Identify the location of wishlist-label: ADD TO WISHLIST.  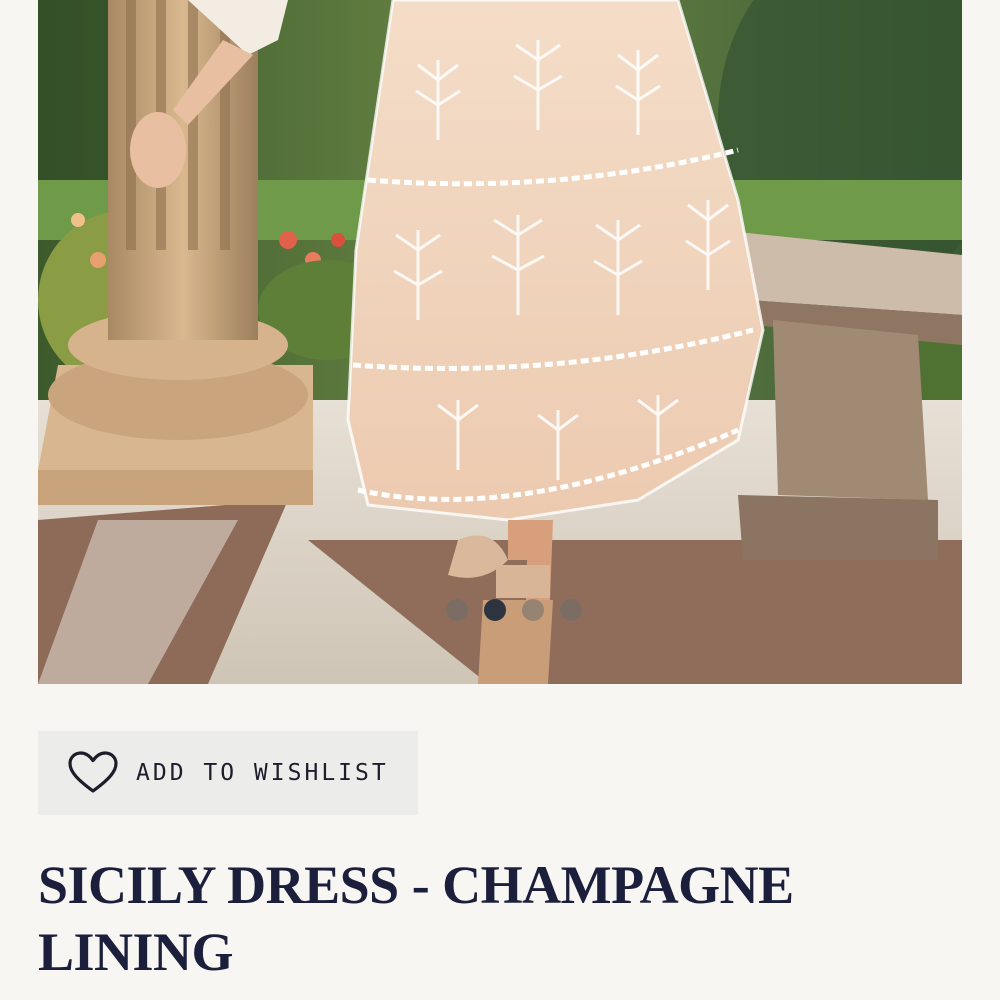
(262, 773).